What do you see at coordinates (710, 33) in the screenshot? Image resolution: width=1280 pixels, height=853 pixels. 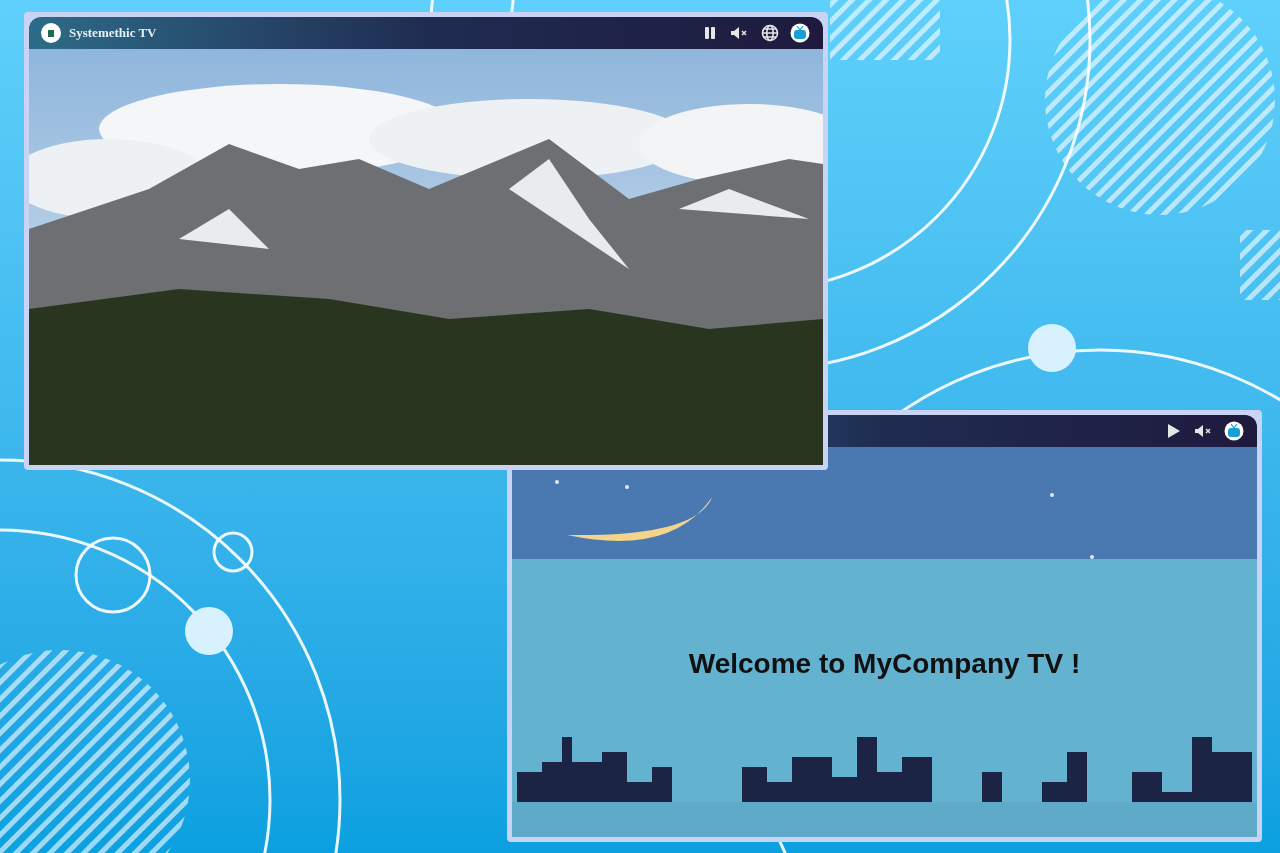 I see `pause-icon` at bounding box center [710, 33].